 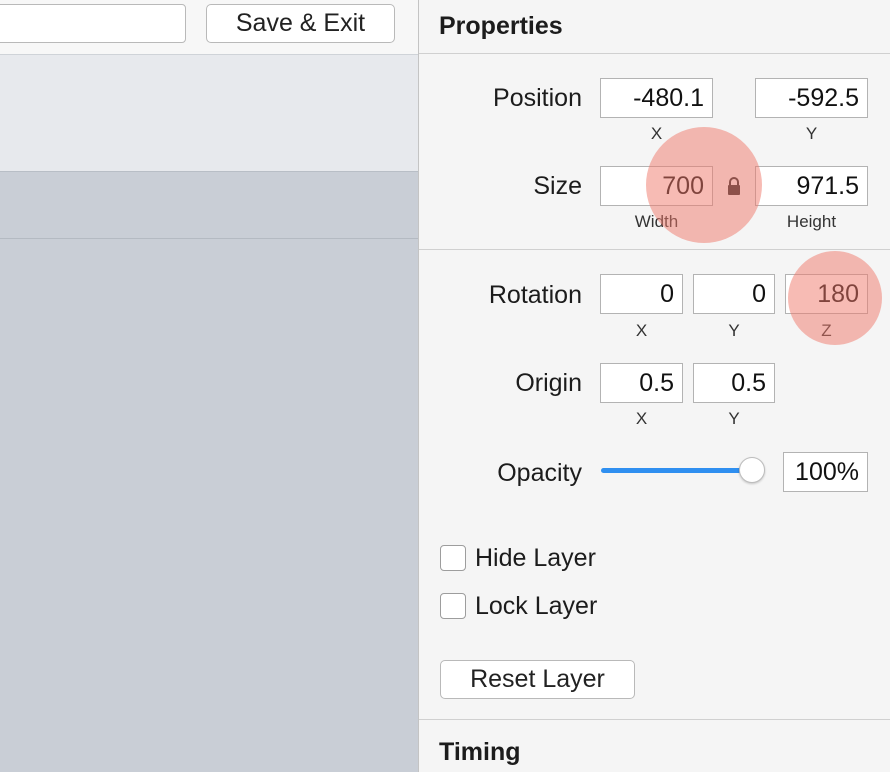 What do you see at coordinates (641, 418) in the screenshot?
I see `origin-x-caption: X` at bounding box center [641, 418].